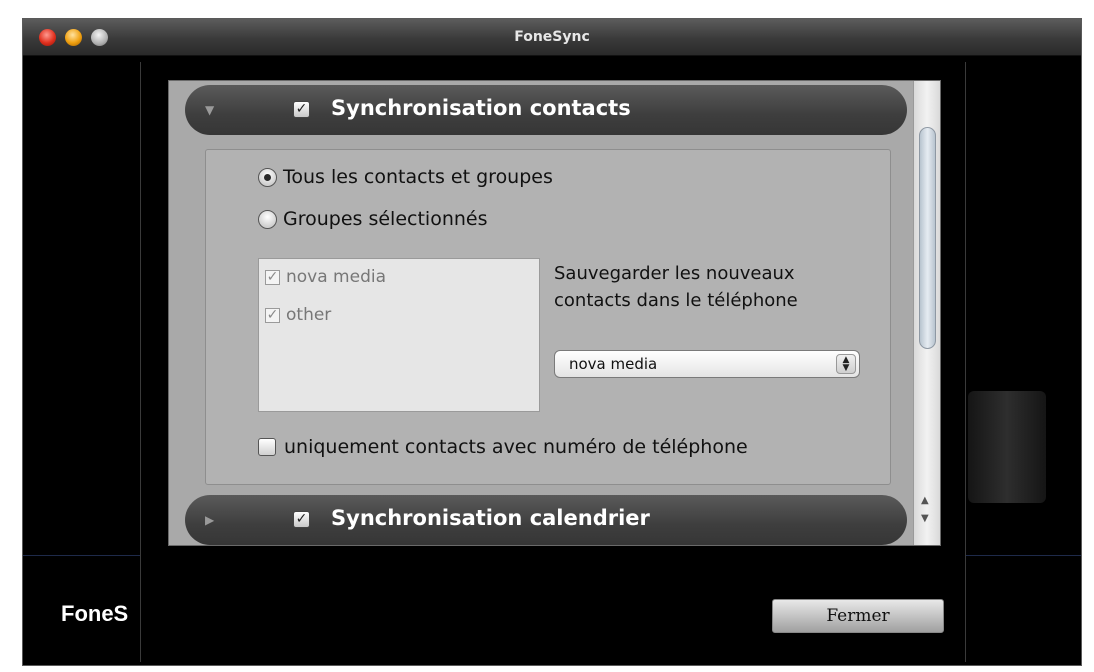 The image size is (1094, 672). I want to click on title-bar: FoneSync, so click(552, 37).